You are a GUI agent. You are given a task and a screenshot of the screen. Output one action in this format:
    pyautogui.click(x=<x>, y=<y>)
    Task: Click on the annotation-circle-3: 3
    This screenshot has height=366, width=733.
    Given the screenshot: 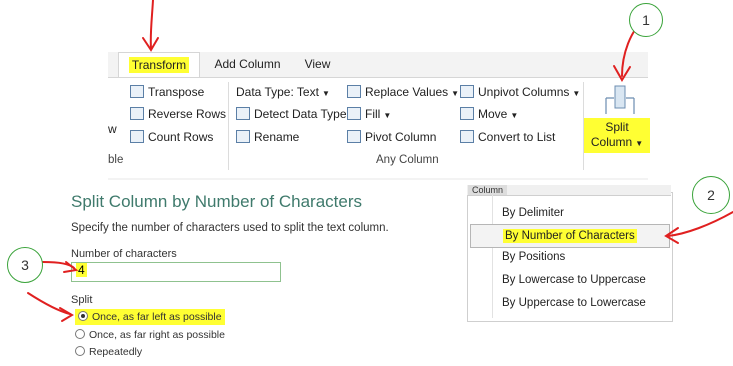 What is the action you would take?
    pyautogui.click(x=25, y=265)
    